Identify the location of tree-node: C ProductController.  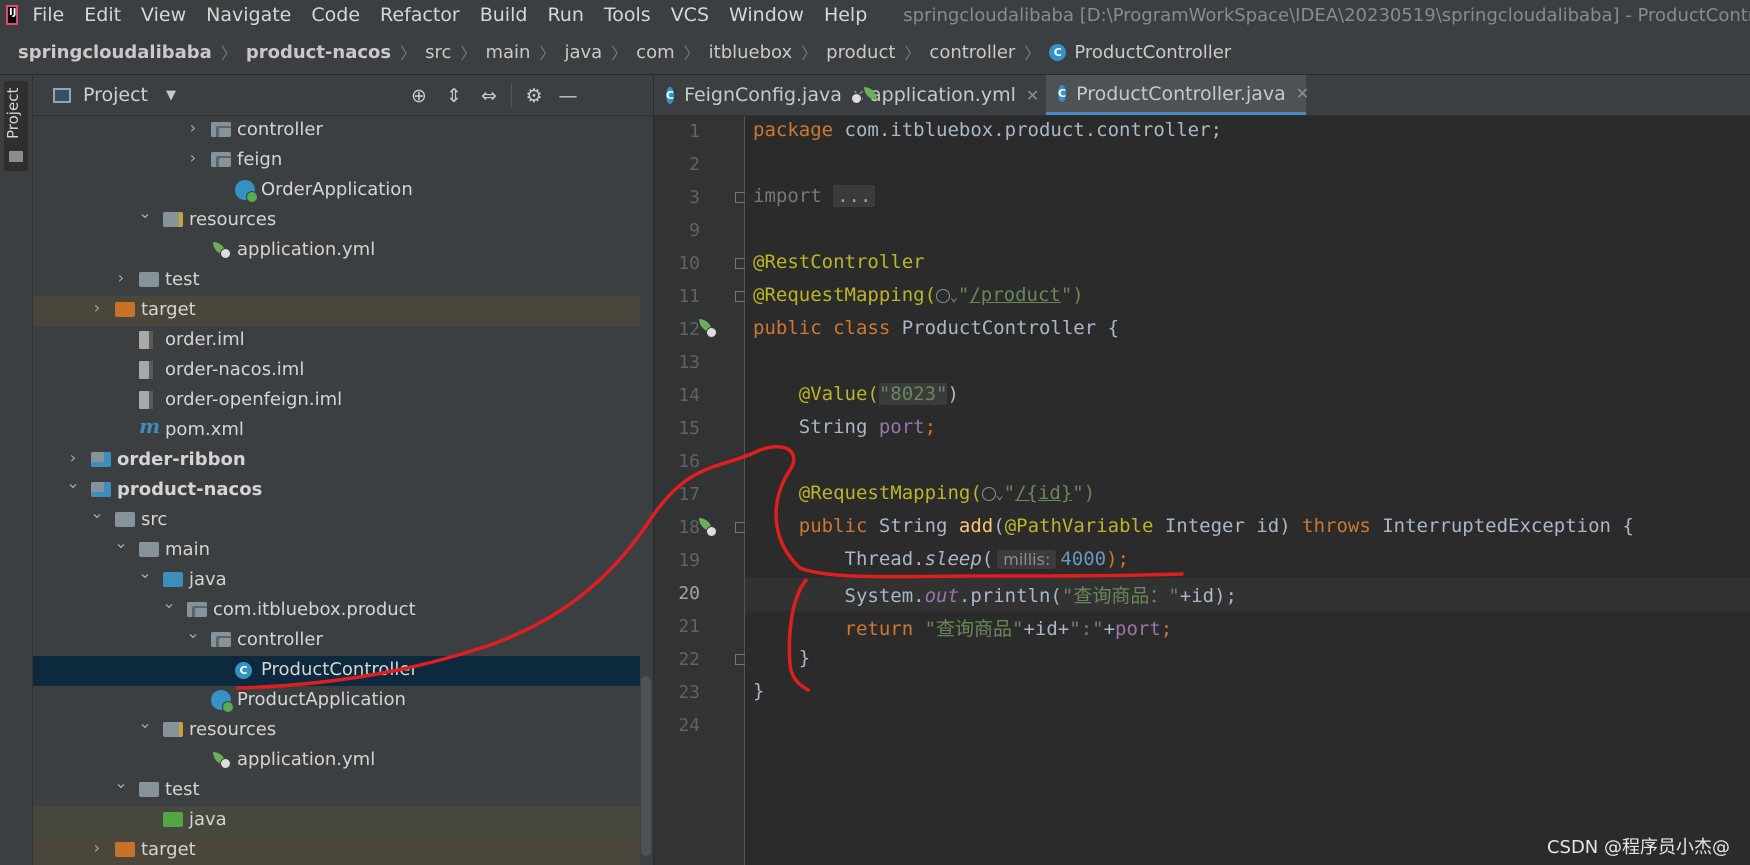
(343, 671).